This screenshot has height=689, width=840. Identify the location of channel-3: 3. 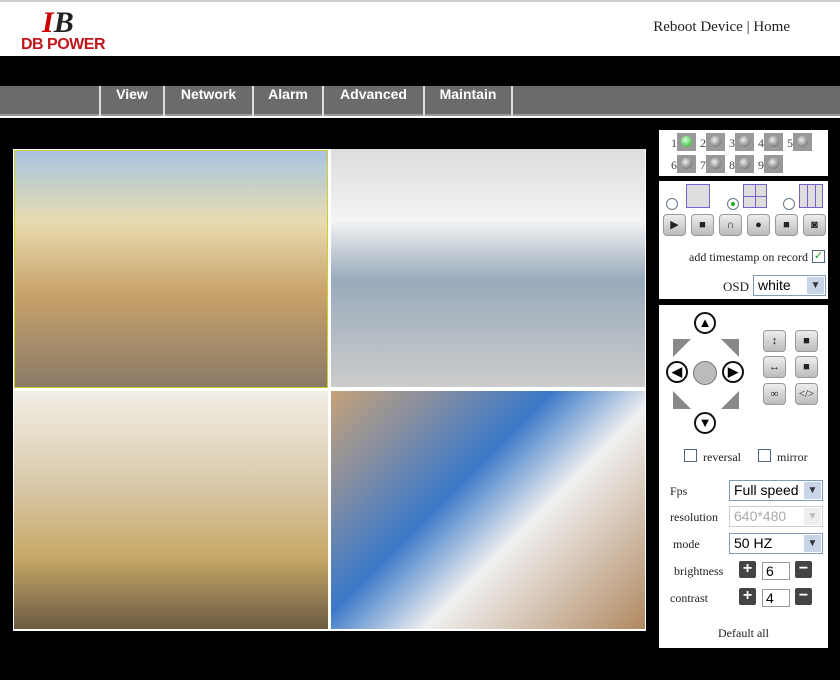
(741, 142).